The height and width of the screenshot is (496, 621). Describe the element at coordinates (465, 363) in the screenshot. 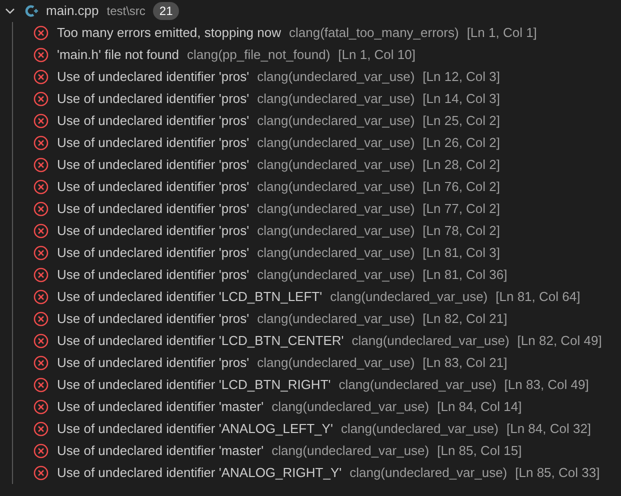

I see `problem-location: [Ln 83, Col 21]` at that location.